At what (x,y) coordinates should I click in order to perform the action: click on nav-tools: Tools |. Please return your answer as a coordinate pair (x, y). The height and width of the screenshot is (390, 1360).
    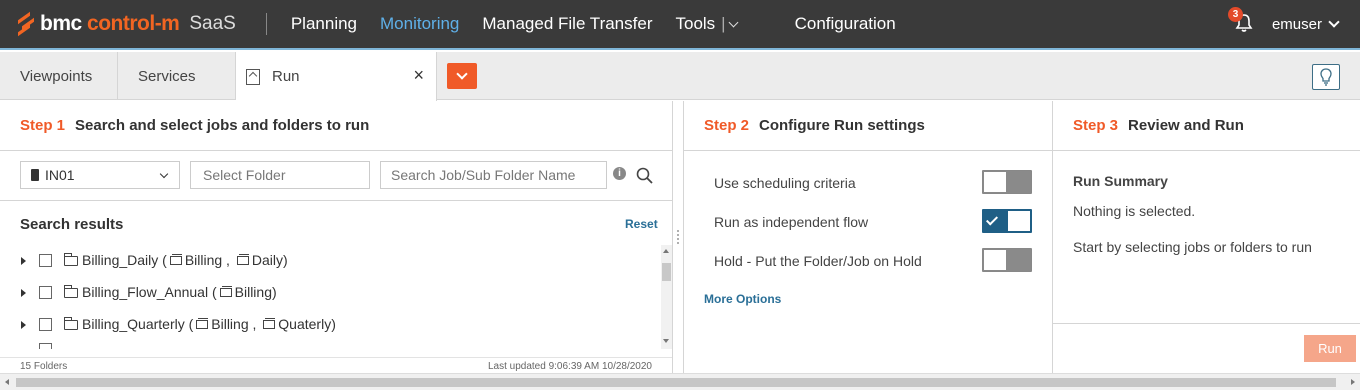
    Looking at the image, I should click on (707, 24).